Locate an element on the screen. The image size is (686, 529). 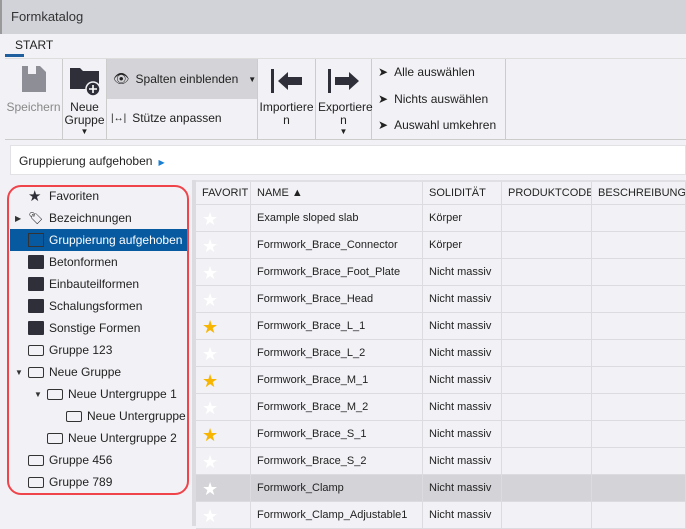
table-row: ★ Formwork_Brace_M_2 Nicht massiv is located at coordinates (441, 407).